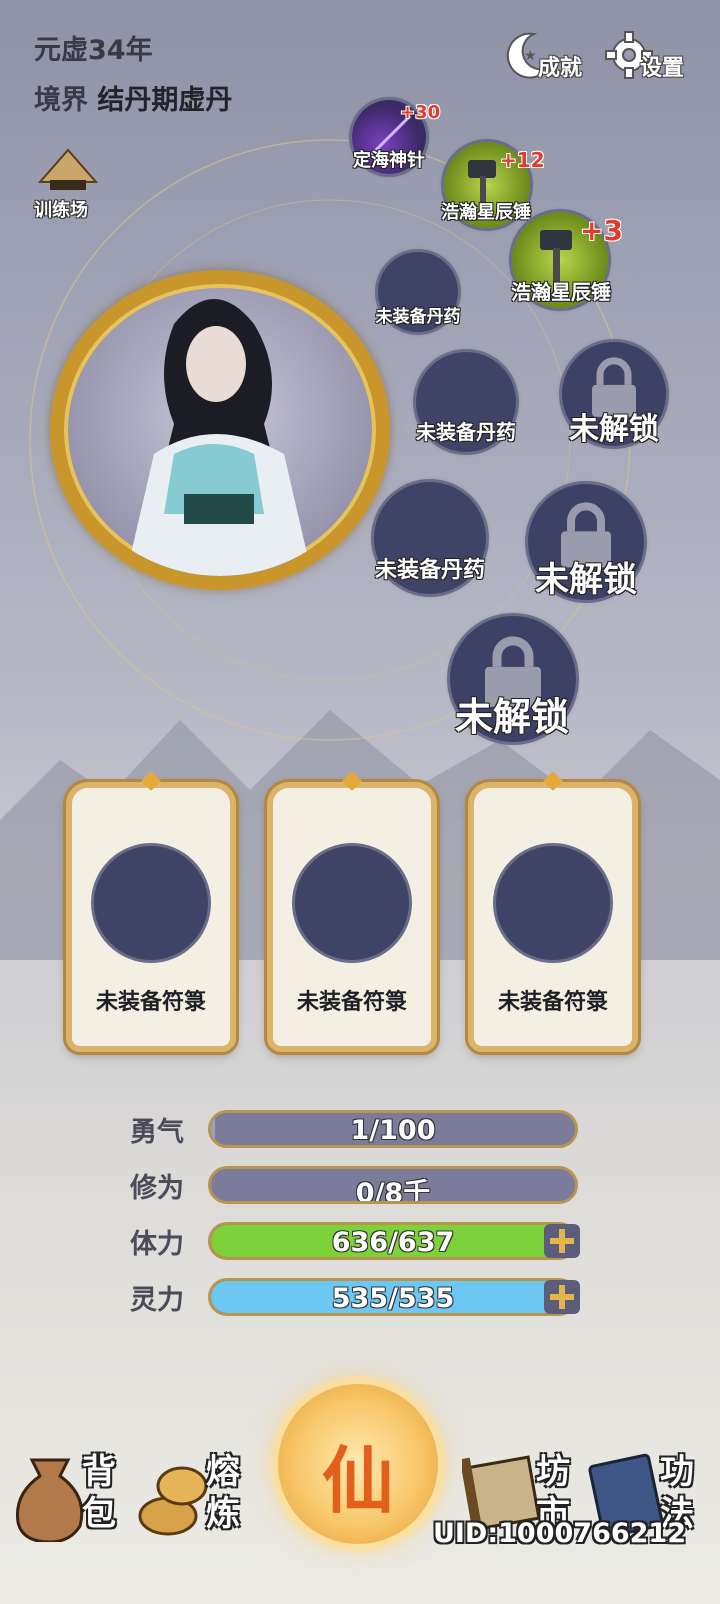 The width and height of the screenshot is (720, 1604). I want to click on pill-3-label: 未装备丹药, so click(430, 570).